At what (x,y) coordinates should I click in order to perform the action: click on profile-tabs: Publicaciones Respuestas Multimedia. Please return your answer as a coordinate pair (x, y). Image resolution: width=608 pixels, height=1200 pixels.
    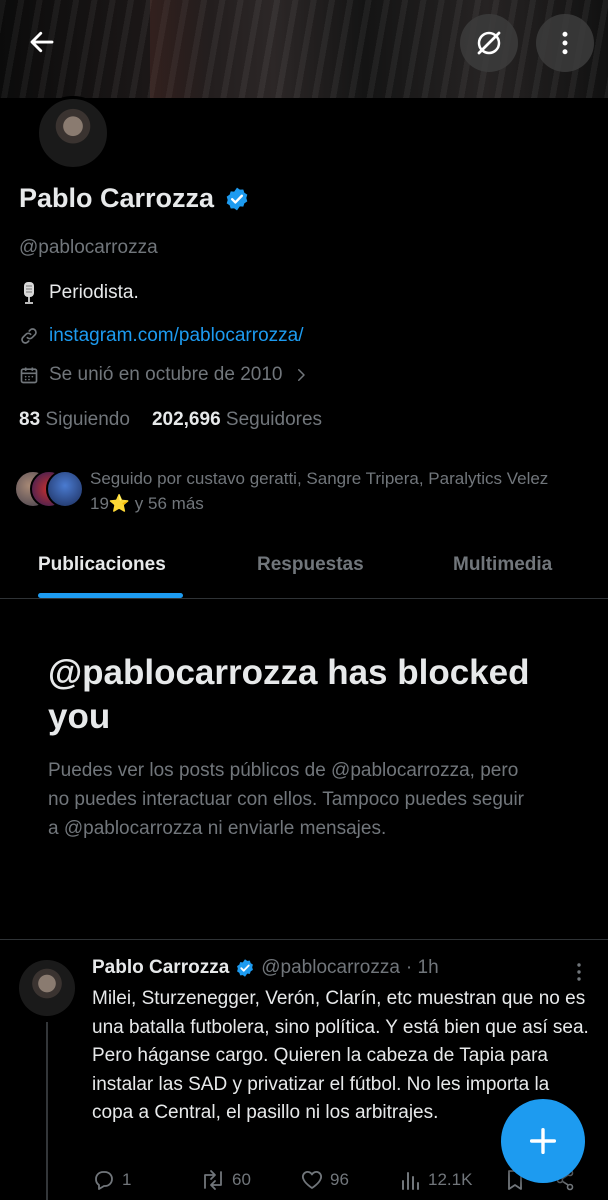
    Looking at the image, I should click on (304, 569).